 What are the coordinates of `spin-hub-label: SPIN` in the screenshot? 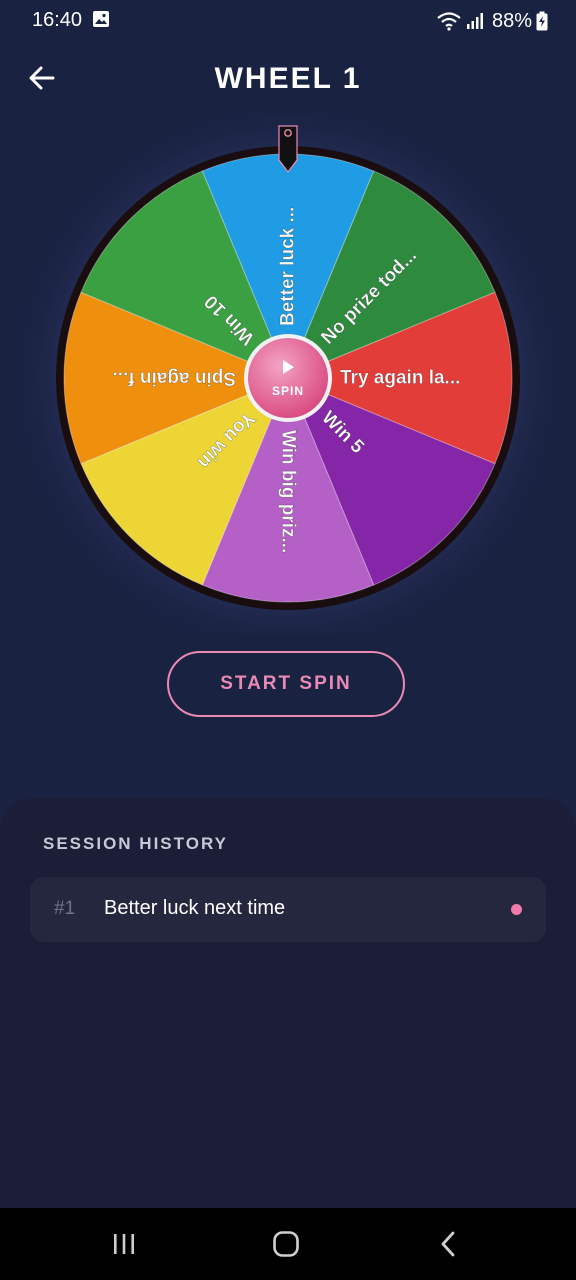 It's located at (288, 391).